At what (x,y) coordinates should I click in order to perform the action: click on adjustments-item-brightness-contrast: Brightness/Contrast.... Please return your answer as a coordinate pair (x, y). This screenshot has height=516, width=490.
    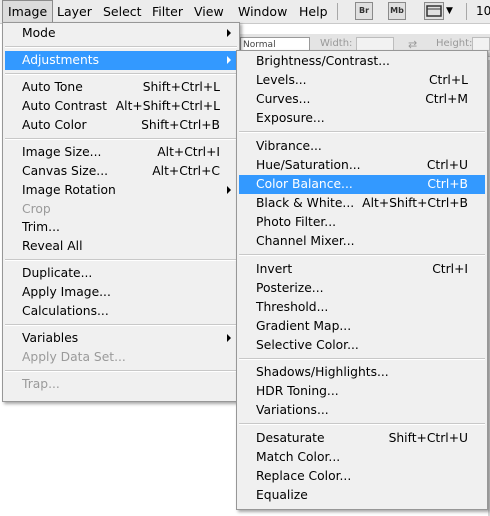
    Looking at the image, I should click on (362, 61).